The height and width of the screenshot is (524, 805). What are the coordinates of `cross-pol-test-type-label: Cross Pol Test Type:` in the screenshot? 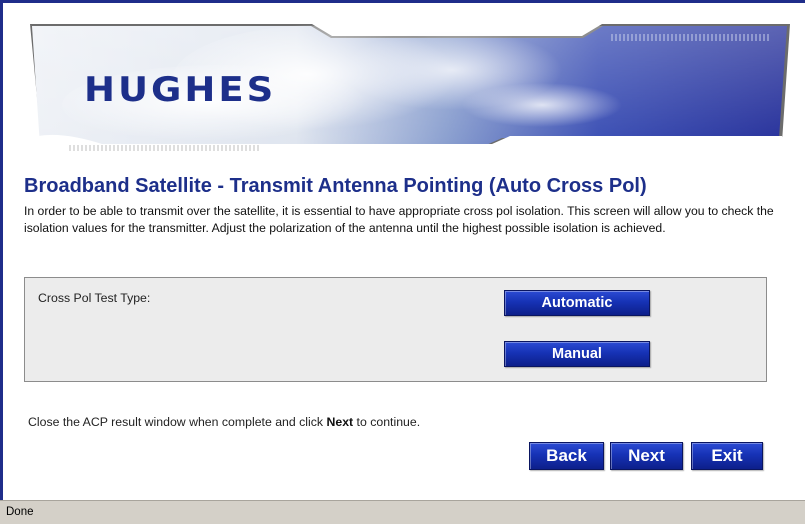 It's located at (94, 298).